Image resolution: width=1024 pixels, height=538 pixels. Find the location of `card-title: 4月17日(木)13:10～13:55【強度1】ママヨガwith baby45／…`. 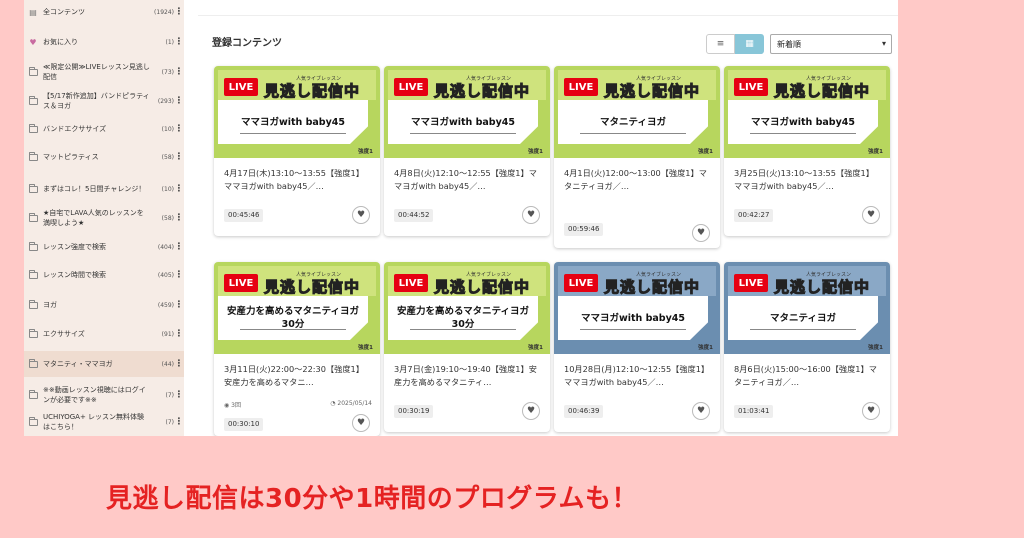

card-title: 4月17日(木)13:10～13:55【強度1】ママヨガwith baby45／… is located at coordinates (298, 180).